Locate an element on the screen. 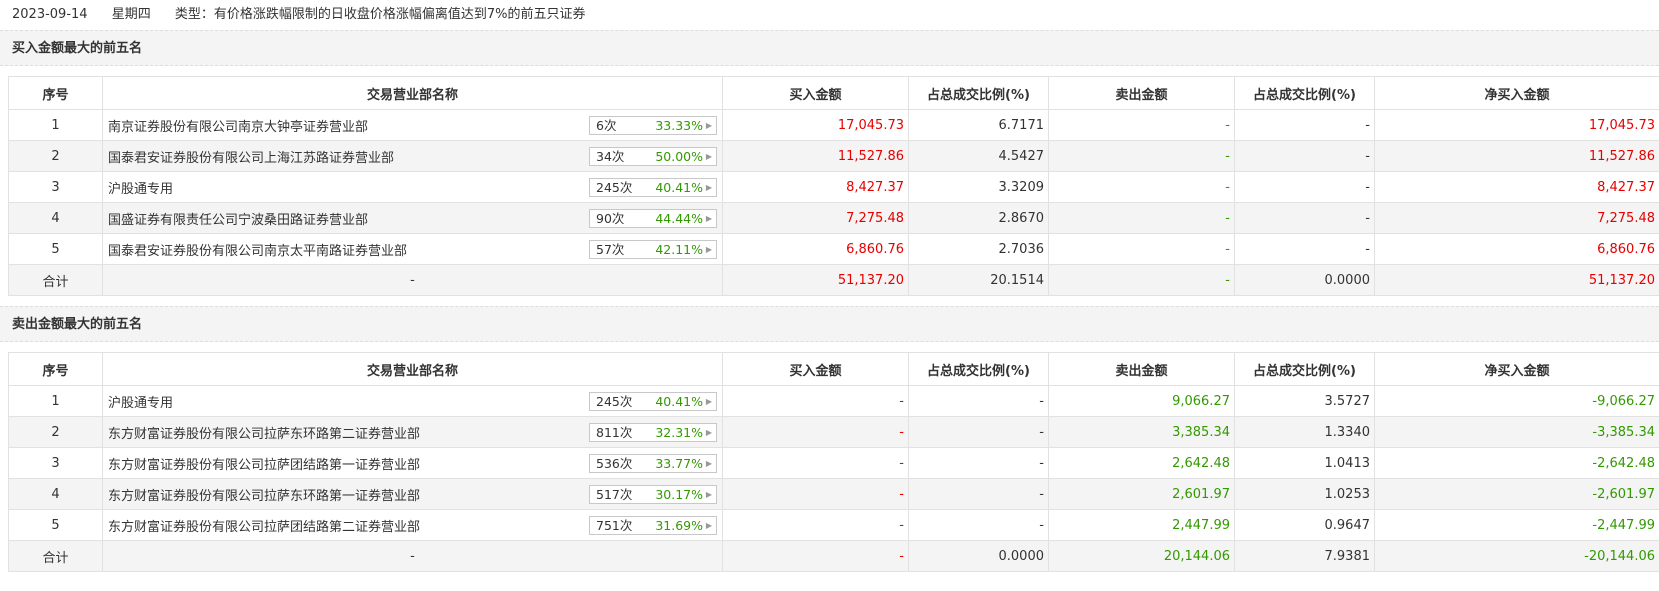 This screenshot has height=591, width=1659. col-net-amount: 净买入金额 is located at coordinates (1516, 93).